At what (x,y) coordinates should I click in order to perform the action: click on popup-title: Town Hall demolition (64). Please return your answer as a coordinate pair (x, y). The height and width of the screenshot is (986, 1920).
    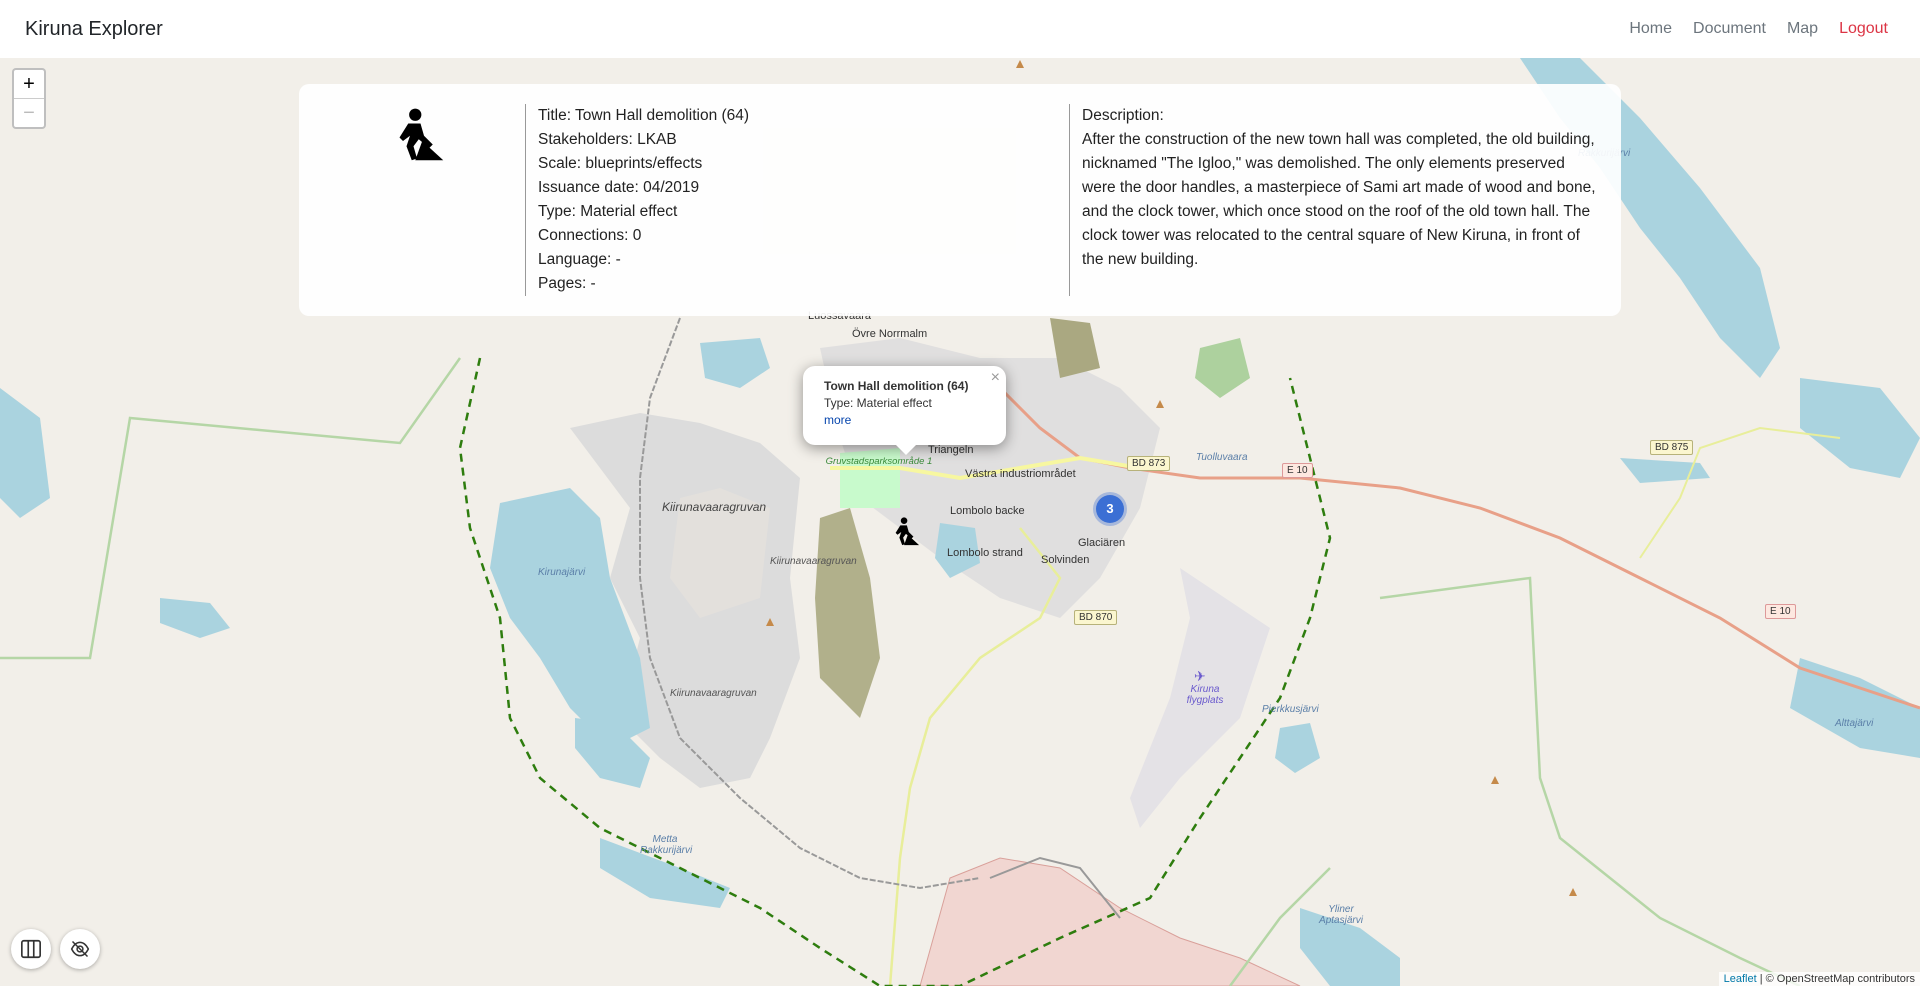
    Looking at the image, I should click on (896, 386).